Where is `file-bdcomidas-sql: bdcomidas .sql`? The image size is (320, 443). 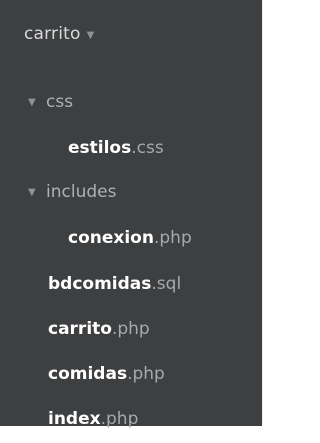 file-bdcomidas-sql: bdcomidas .sql is located at coordinates (114, 284).